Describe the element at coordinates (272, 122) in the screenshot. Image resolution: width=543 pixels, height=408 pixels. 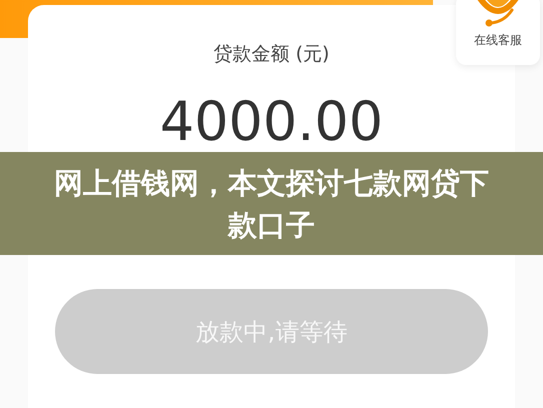
I see `loan-amount: 4000.00` at that location.